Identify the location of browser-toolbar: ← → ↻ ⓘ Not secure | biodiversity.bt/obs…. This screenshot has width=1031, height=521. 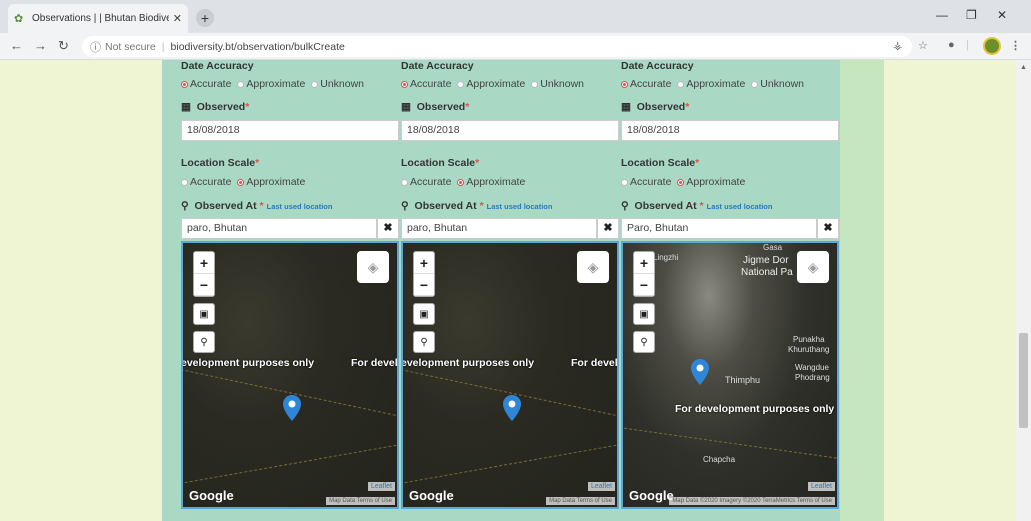
(515, 46).